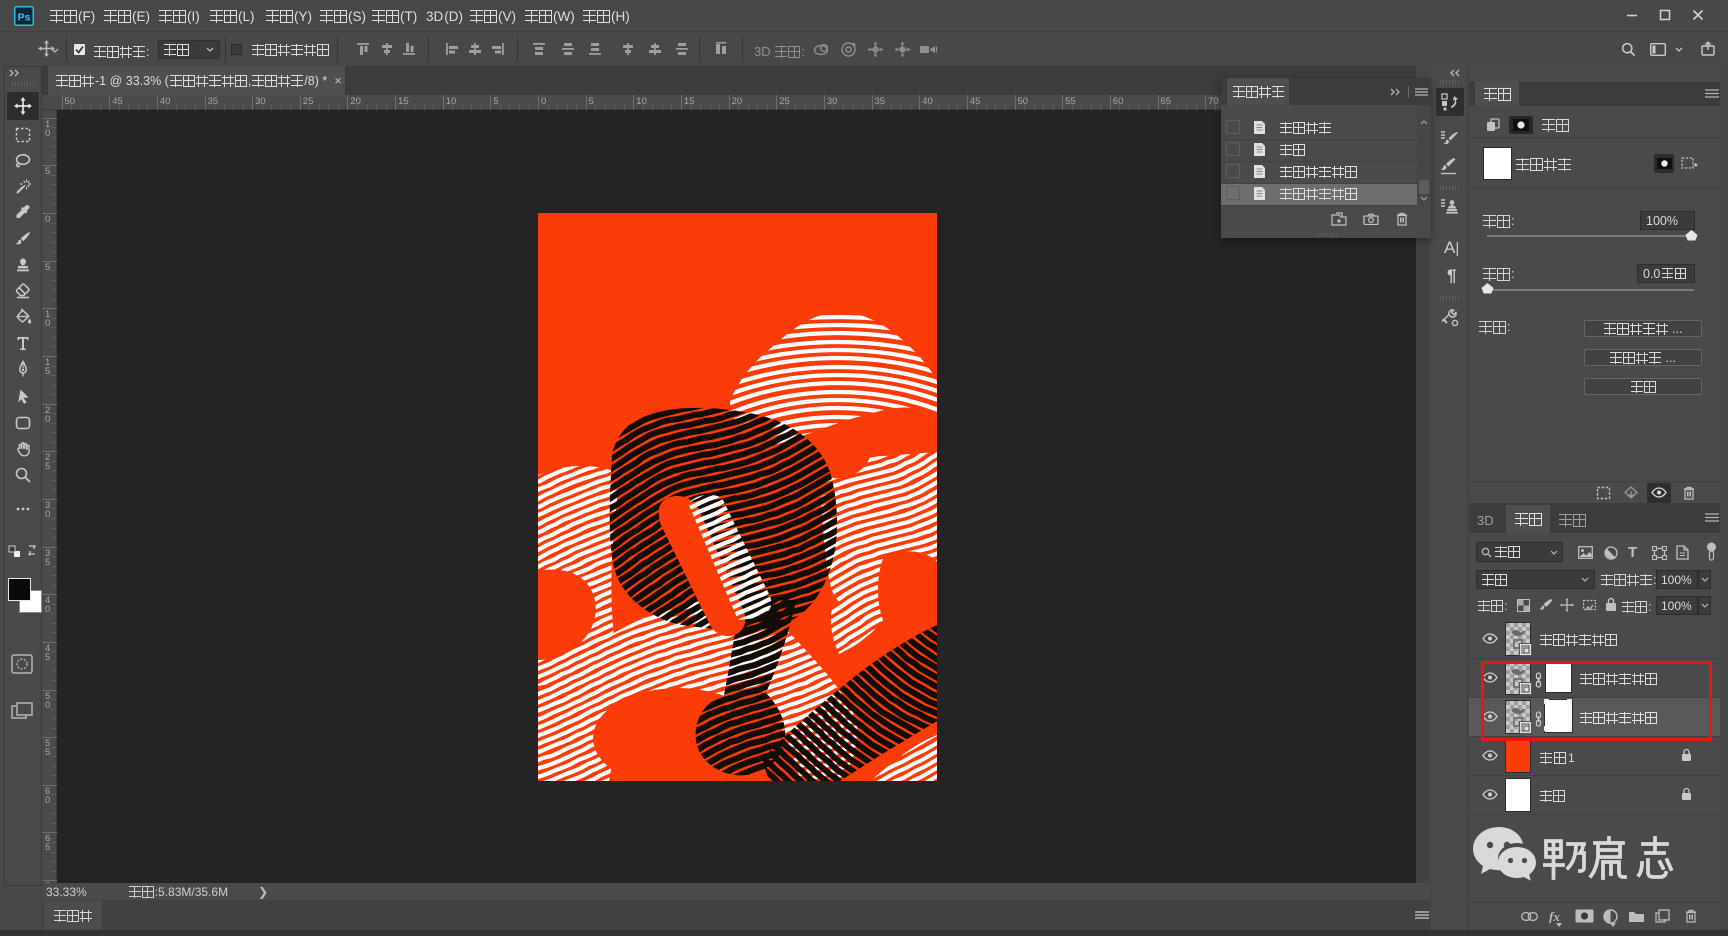 The image size is (1728, 936). Describe the element at coordinates (1554, 916) in the screenshot. I see `svg-text: fx` at that location.